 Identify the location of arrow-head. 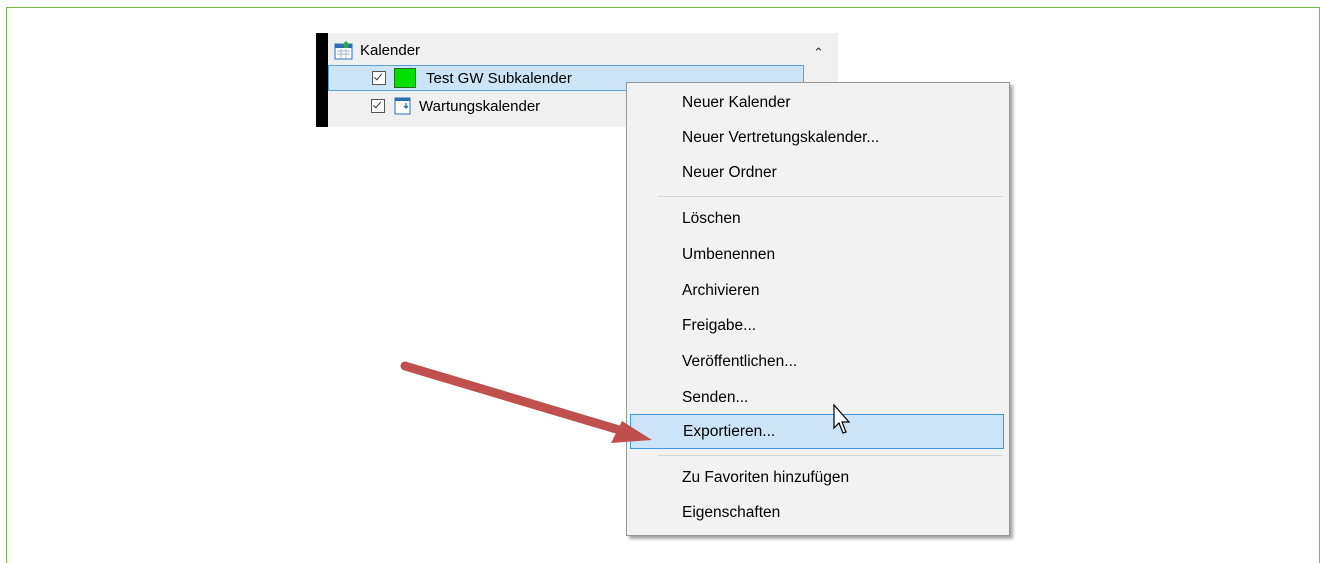
(631, 432).